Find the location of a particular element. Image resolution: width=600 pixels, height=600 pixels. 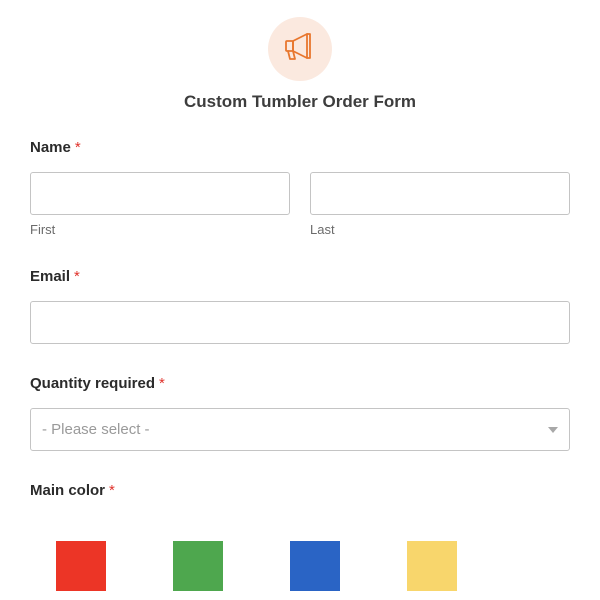

chevron-down-icon is located at coordinates (553, 430).